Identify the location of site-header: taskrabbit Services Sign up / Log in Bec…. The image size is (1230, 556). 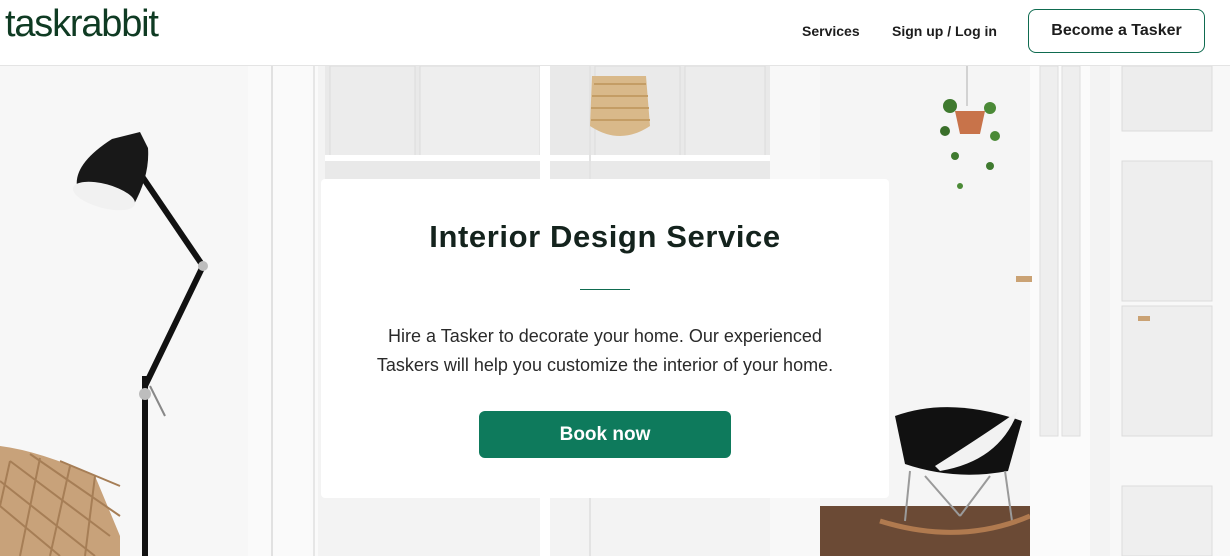
(615, 33).